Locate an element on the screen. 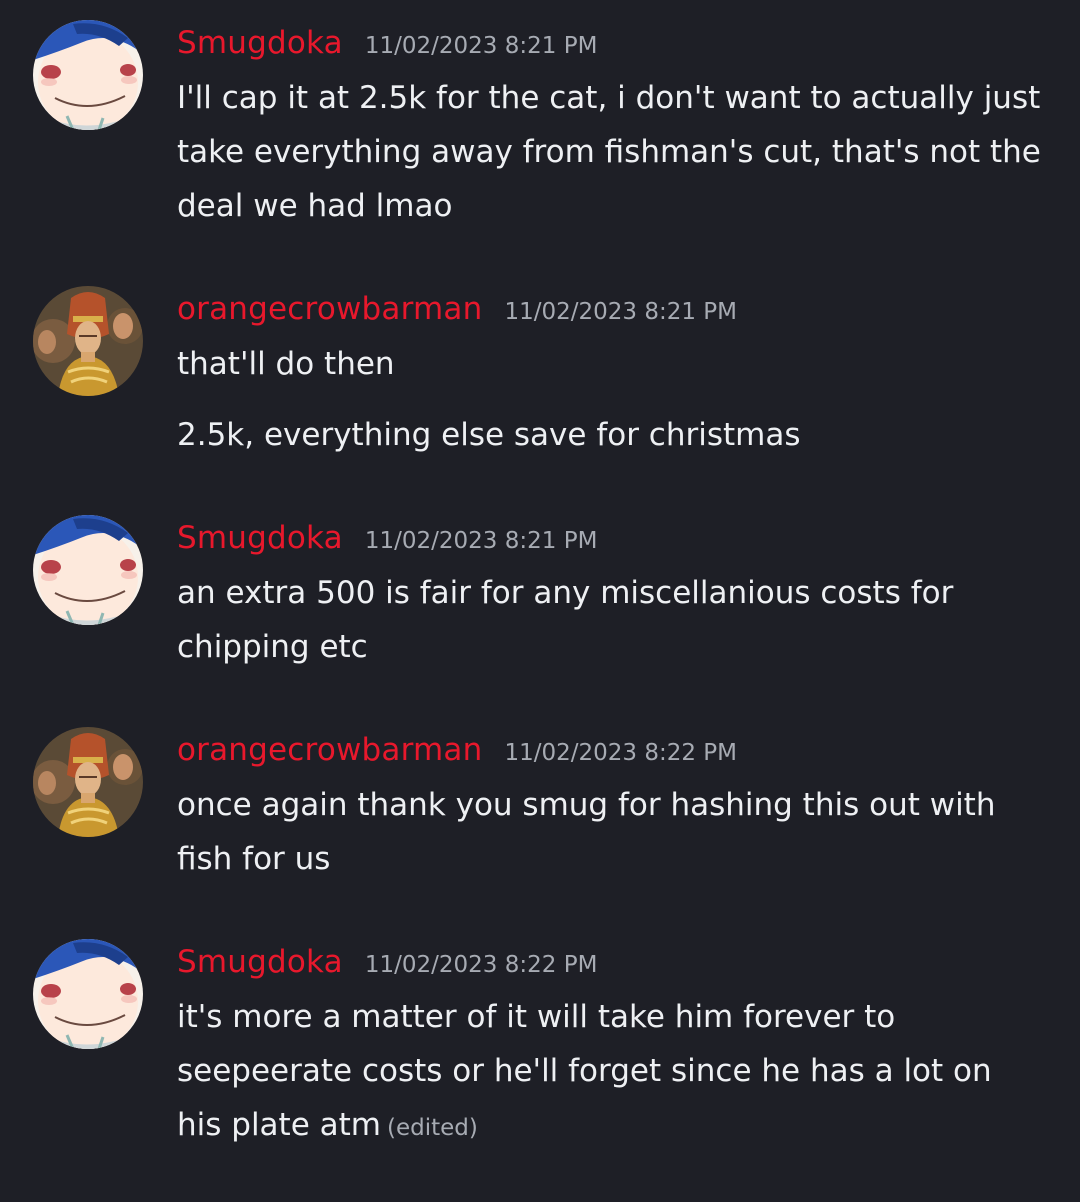 The width and height of the screenshot is (1080, 1202). message-text: 2.5k, everything else save for christmas is located at coordinates (489, 435).